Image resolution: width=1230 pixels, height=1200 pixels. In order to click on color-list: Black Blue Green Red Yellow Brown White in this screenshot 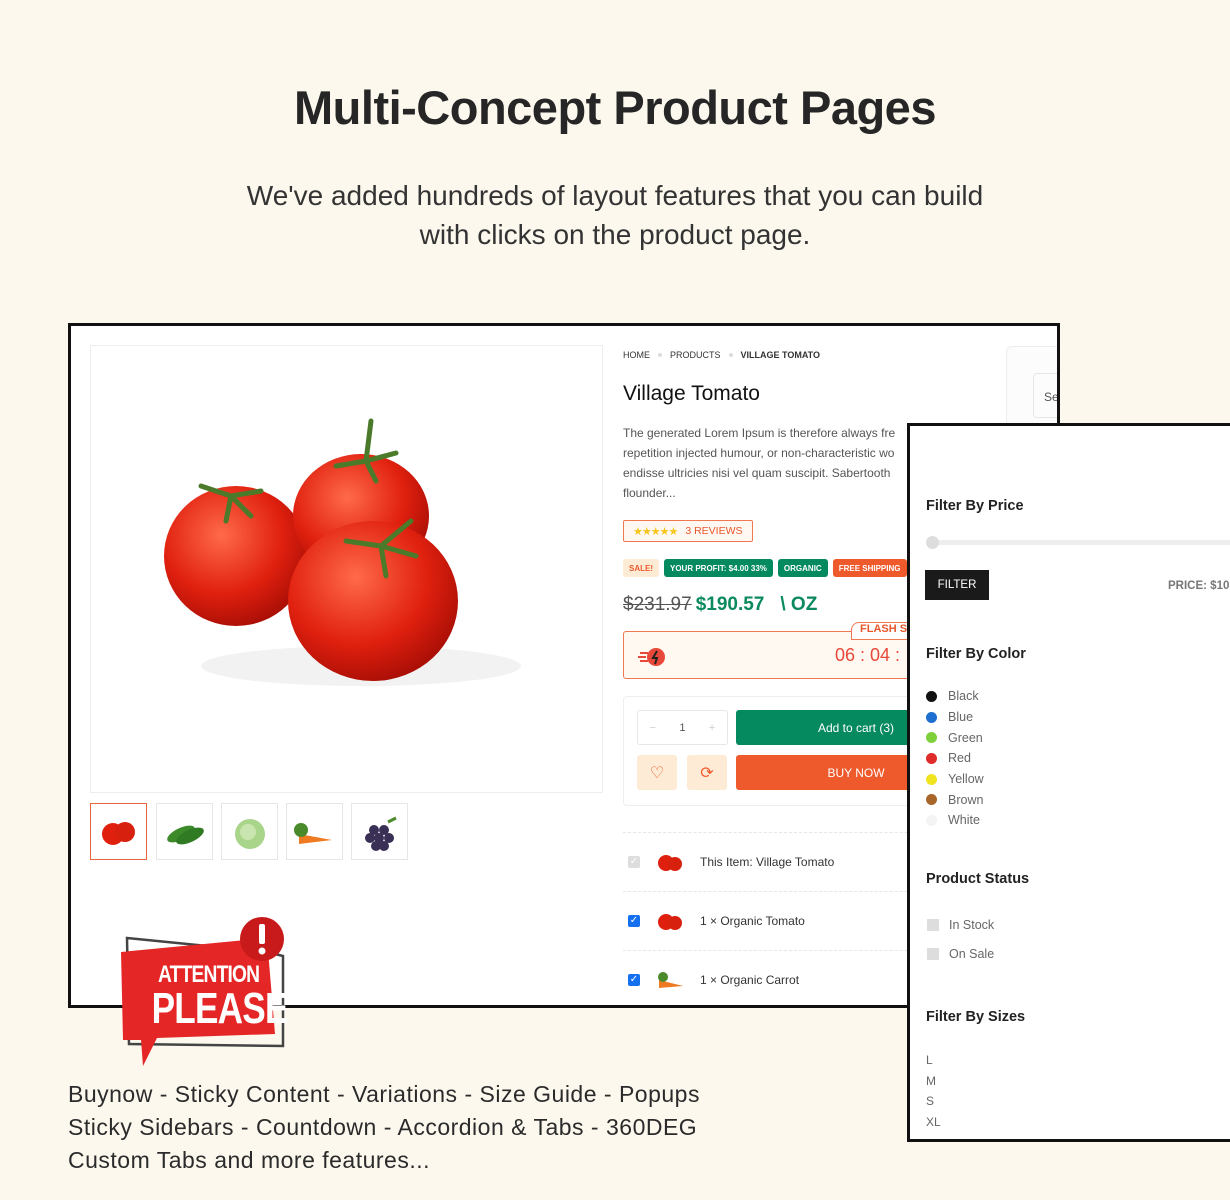, I will do `click(955, 758)`.